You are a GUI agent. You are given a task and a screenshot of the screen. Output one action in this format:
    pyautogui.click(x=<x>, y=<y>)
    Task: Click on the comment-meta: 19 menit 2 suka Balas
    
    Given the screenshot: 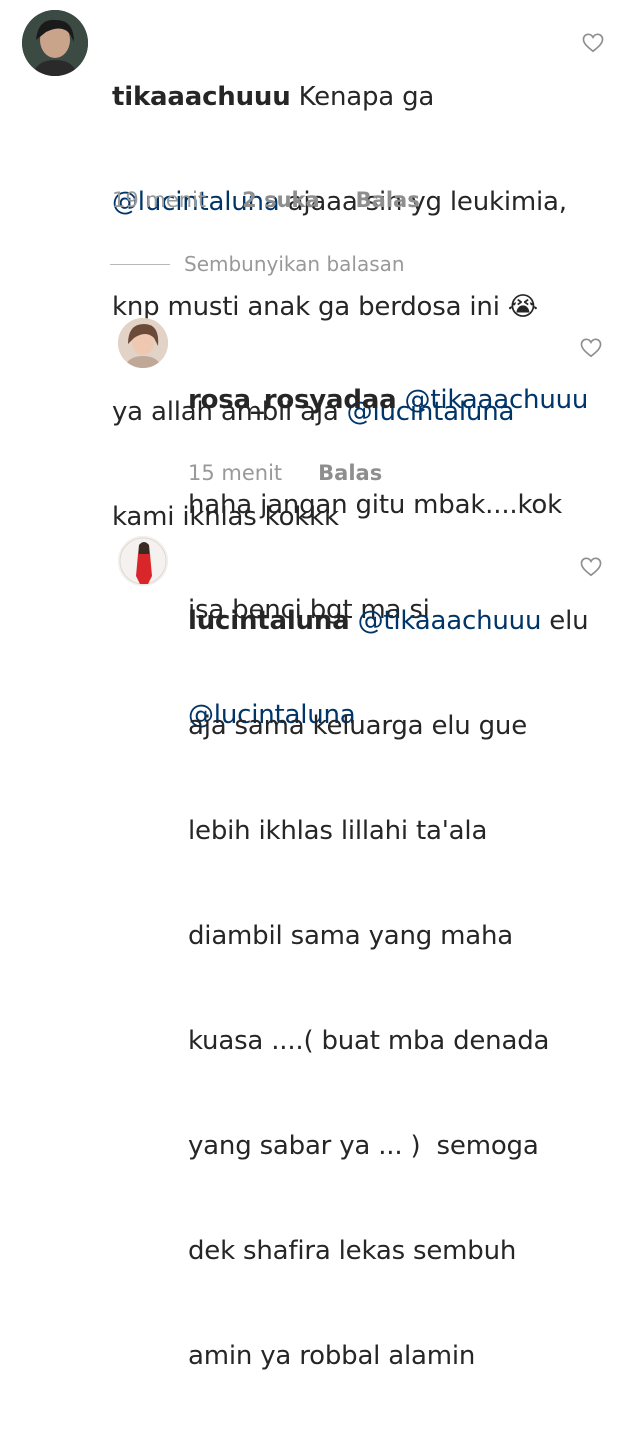 What is the action you would take?
    pyautogui.click(x=266, y=200)
    